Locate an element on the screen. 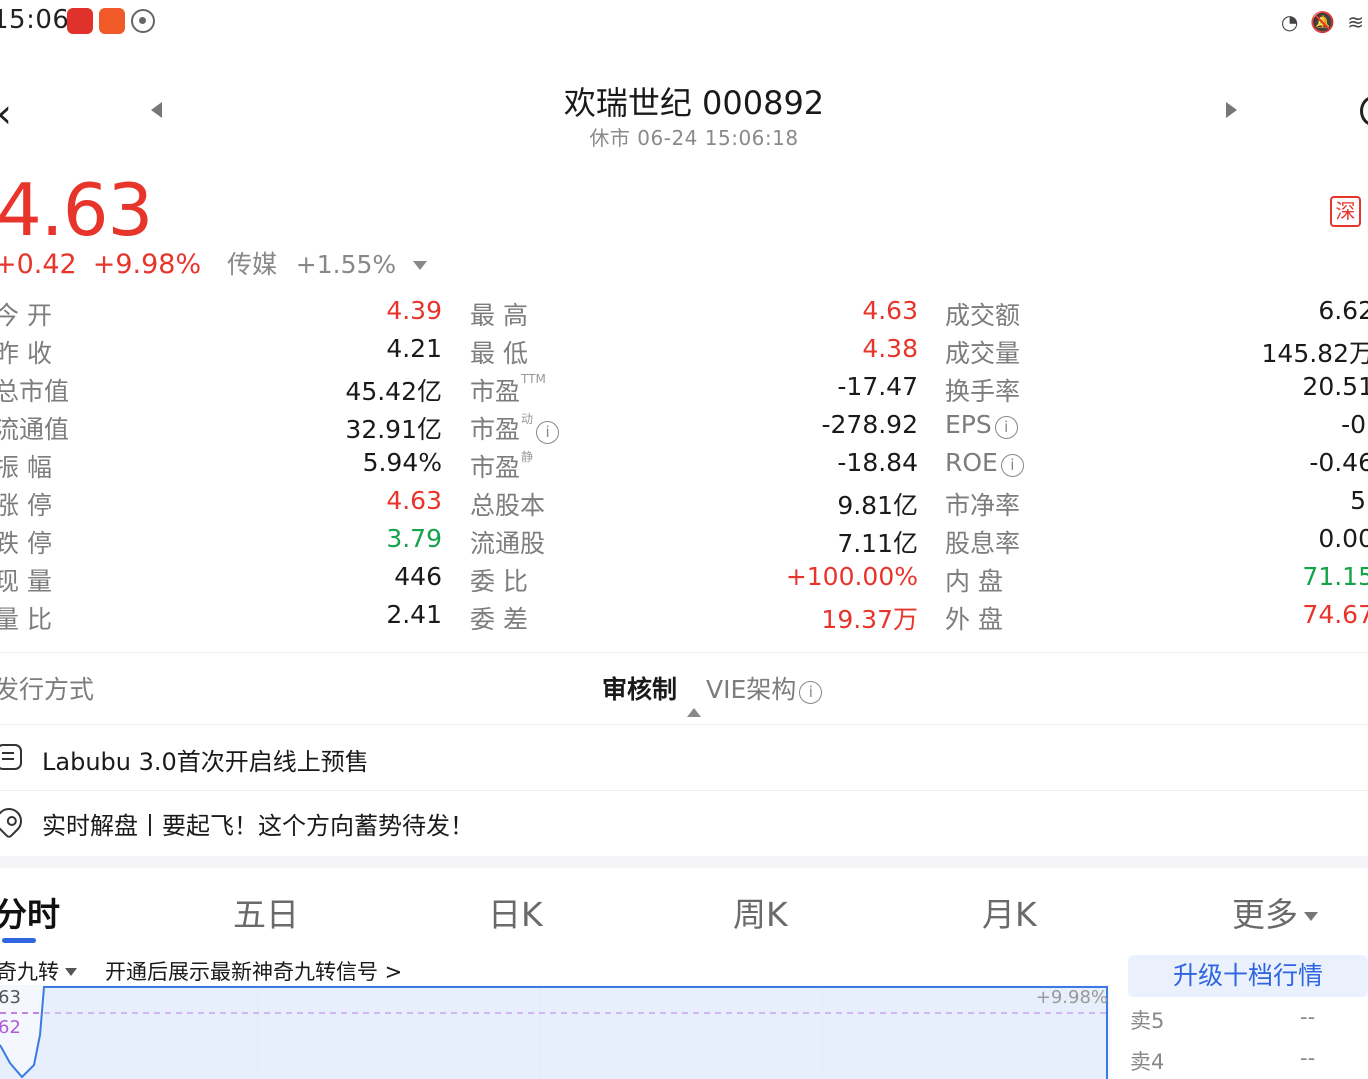 This screenshot has height=1079, width=1368. stat-row: 涨 停 4.63 总股本 9.81亿 市净率 5. is located at coordinates (684, 505).